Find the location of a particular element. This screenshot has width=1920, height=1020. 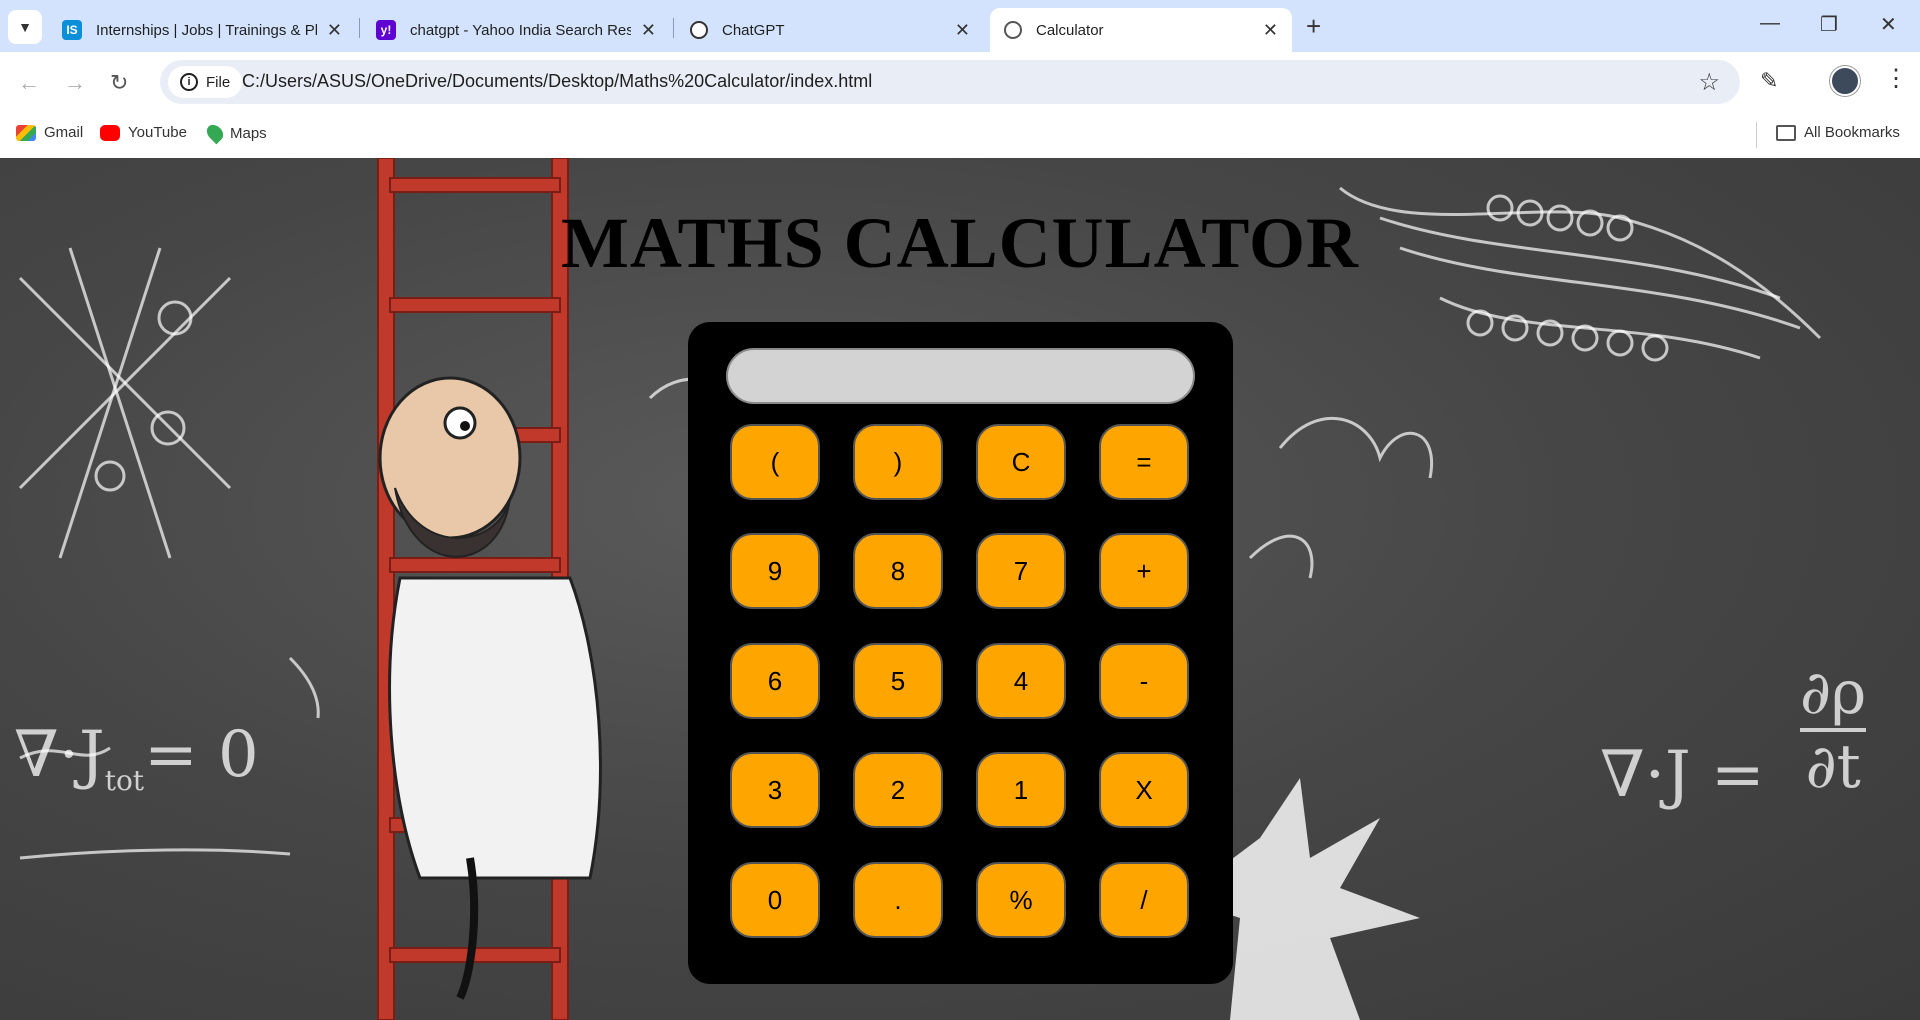

bookmark-gmail: Gmail is located at coordinates (49, 132).